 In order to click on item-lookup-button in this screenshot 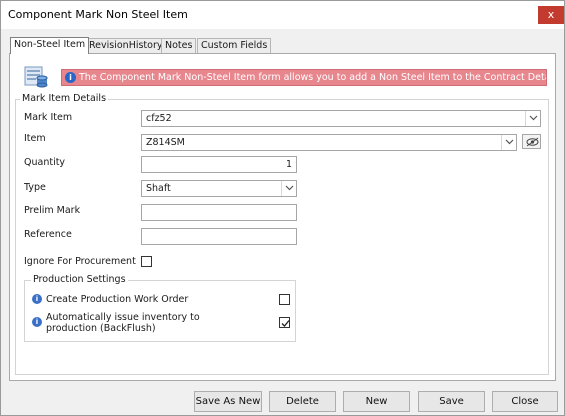, I will do `click(531, 141)`.